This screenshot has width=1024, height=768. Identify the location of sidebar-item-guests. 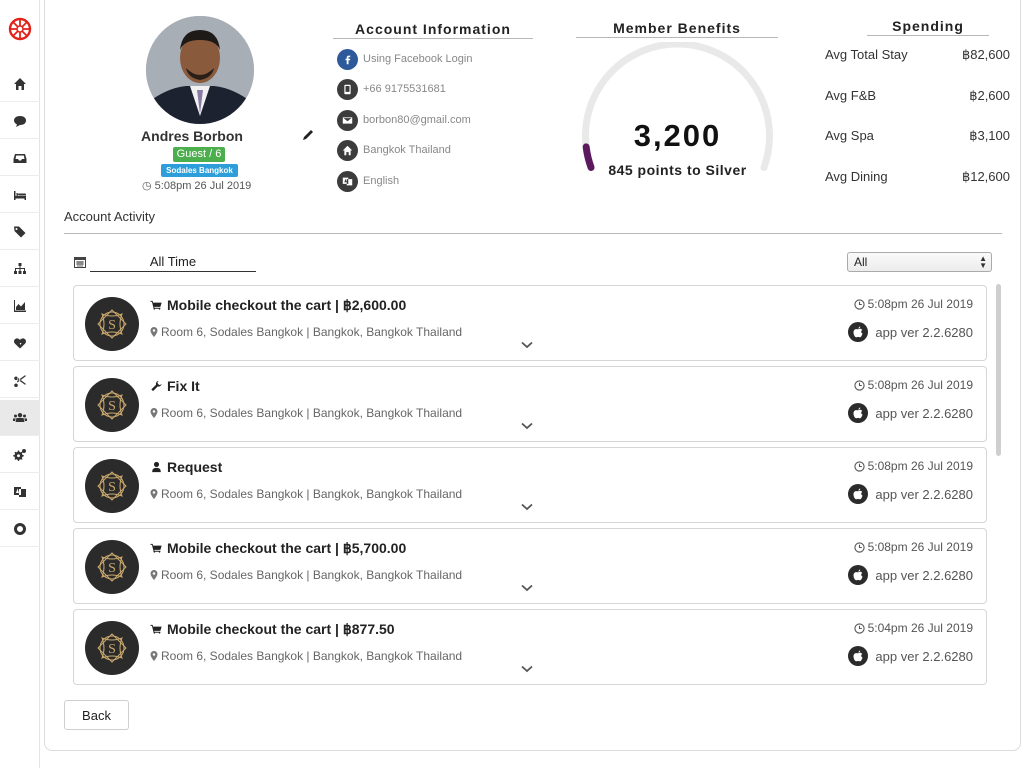
(20, 418).